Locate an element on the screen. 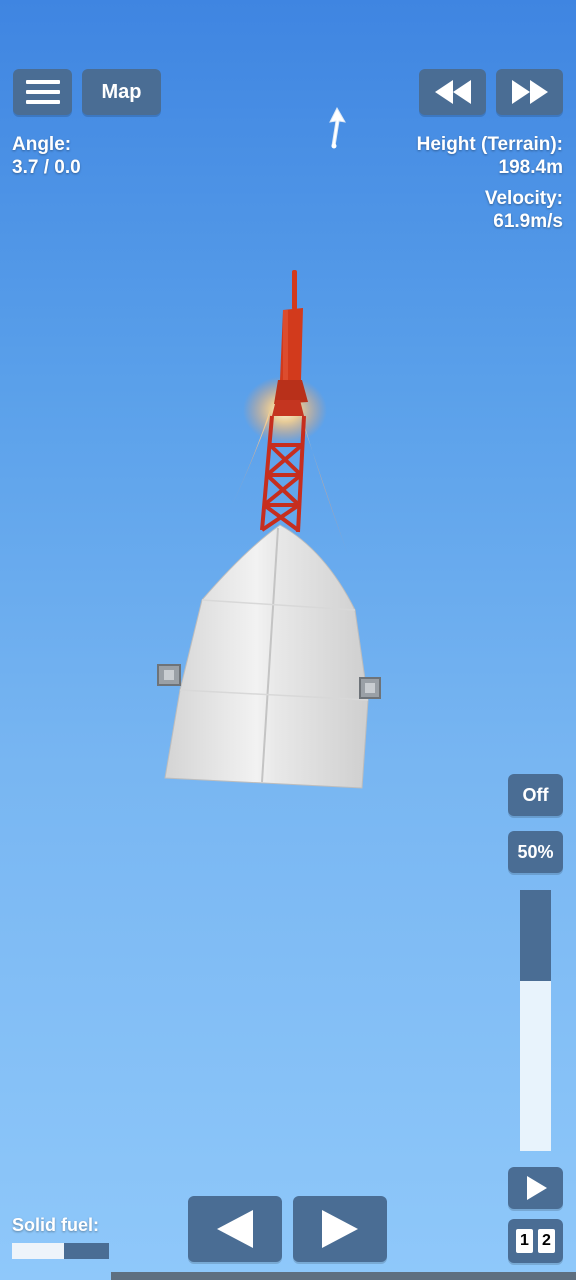 This screenshot has height=1280, width=576. map-button-label: Map is located at coordinates (121, 91).